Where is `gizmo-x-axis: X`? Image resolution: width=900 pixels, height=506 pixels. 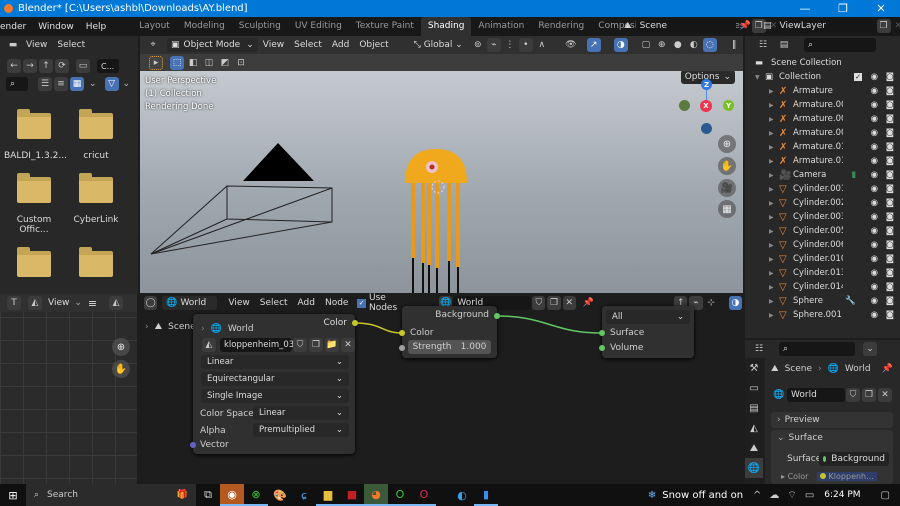 gizmo-x-axis: X is located at coordinates (706, 106).